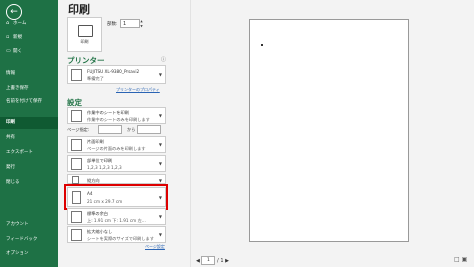  I want to click on printer-dropdown: FUJITSU XL-9380_Prsavi2 準備完了 ▼, so click(116, 74).